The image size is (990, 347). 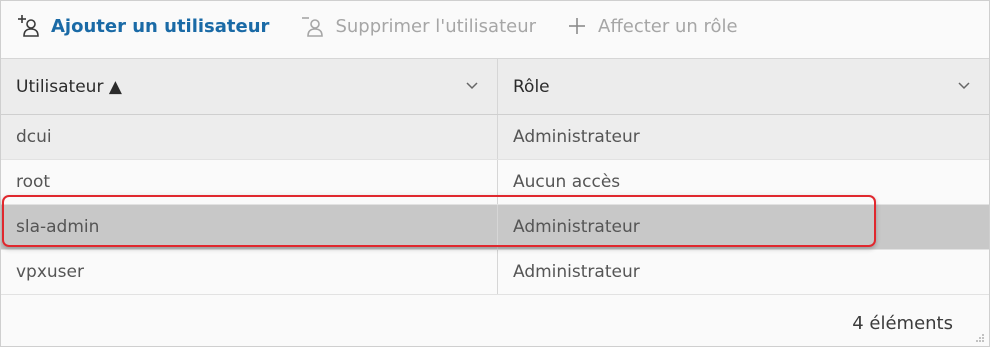 I want to click on table-row-selected: sla-admin Administrateur, so click(x=495, y=227).